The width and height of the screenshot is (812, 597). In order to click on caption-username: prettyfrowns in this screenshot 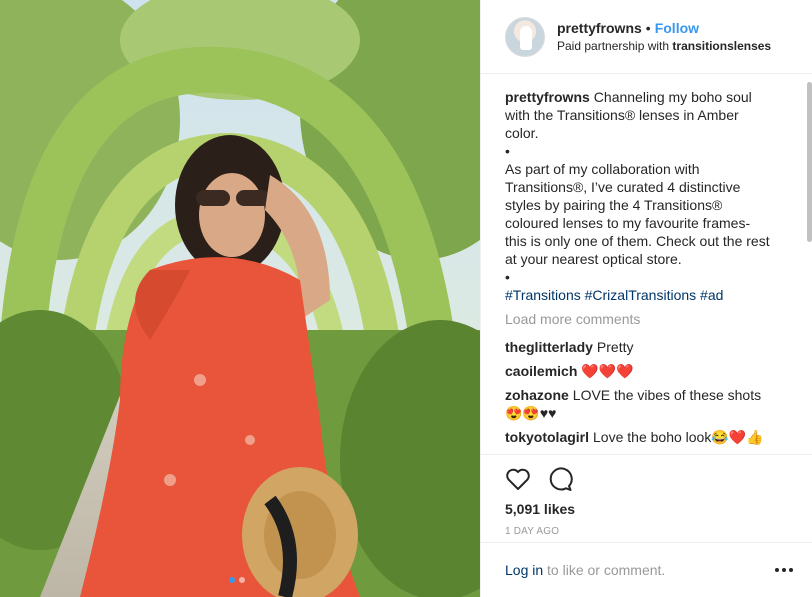, I will do `click(547, 97)`.